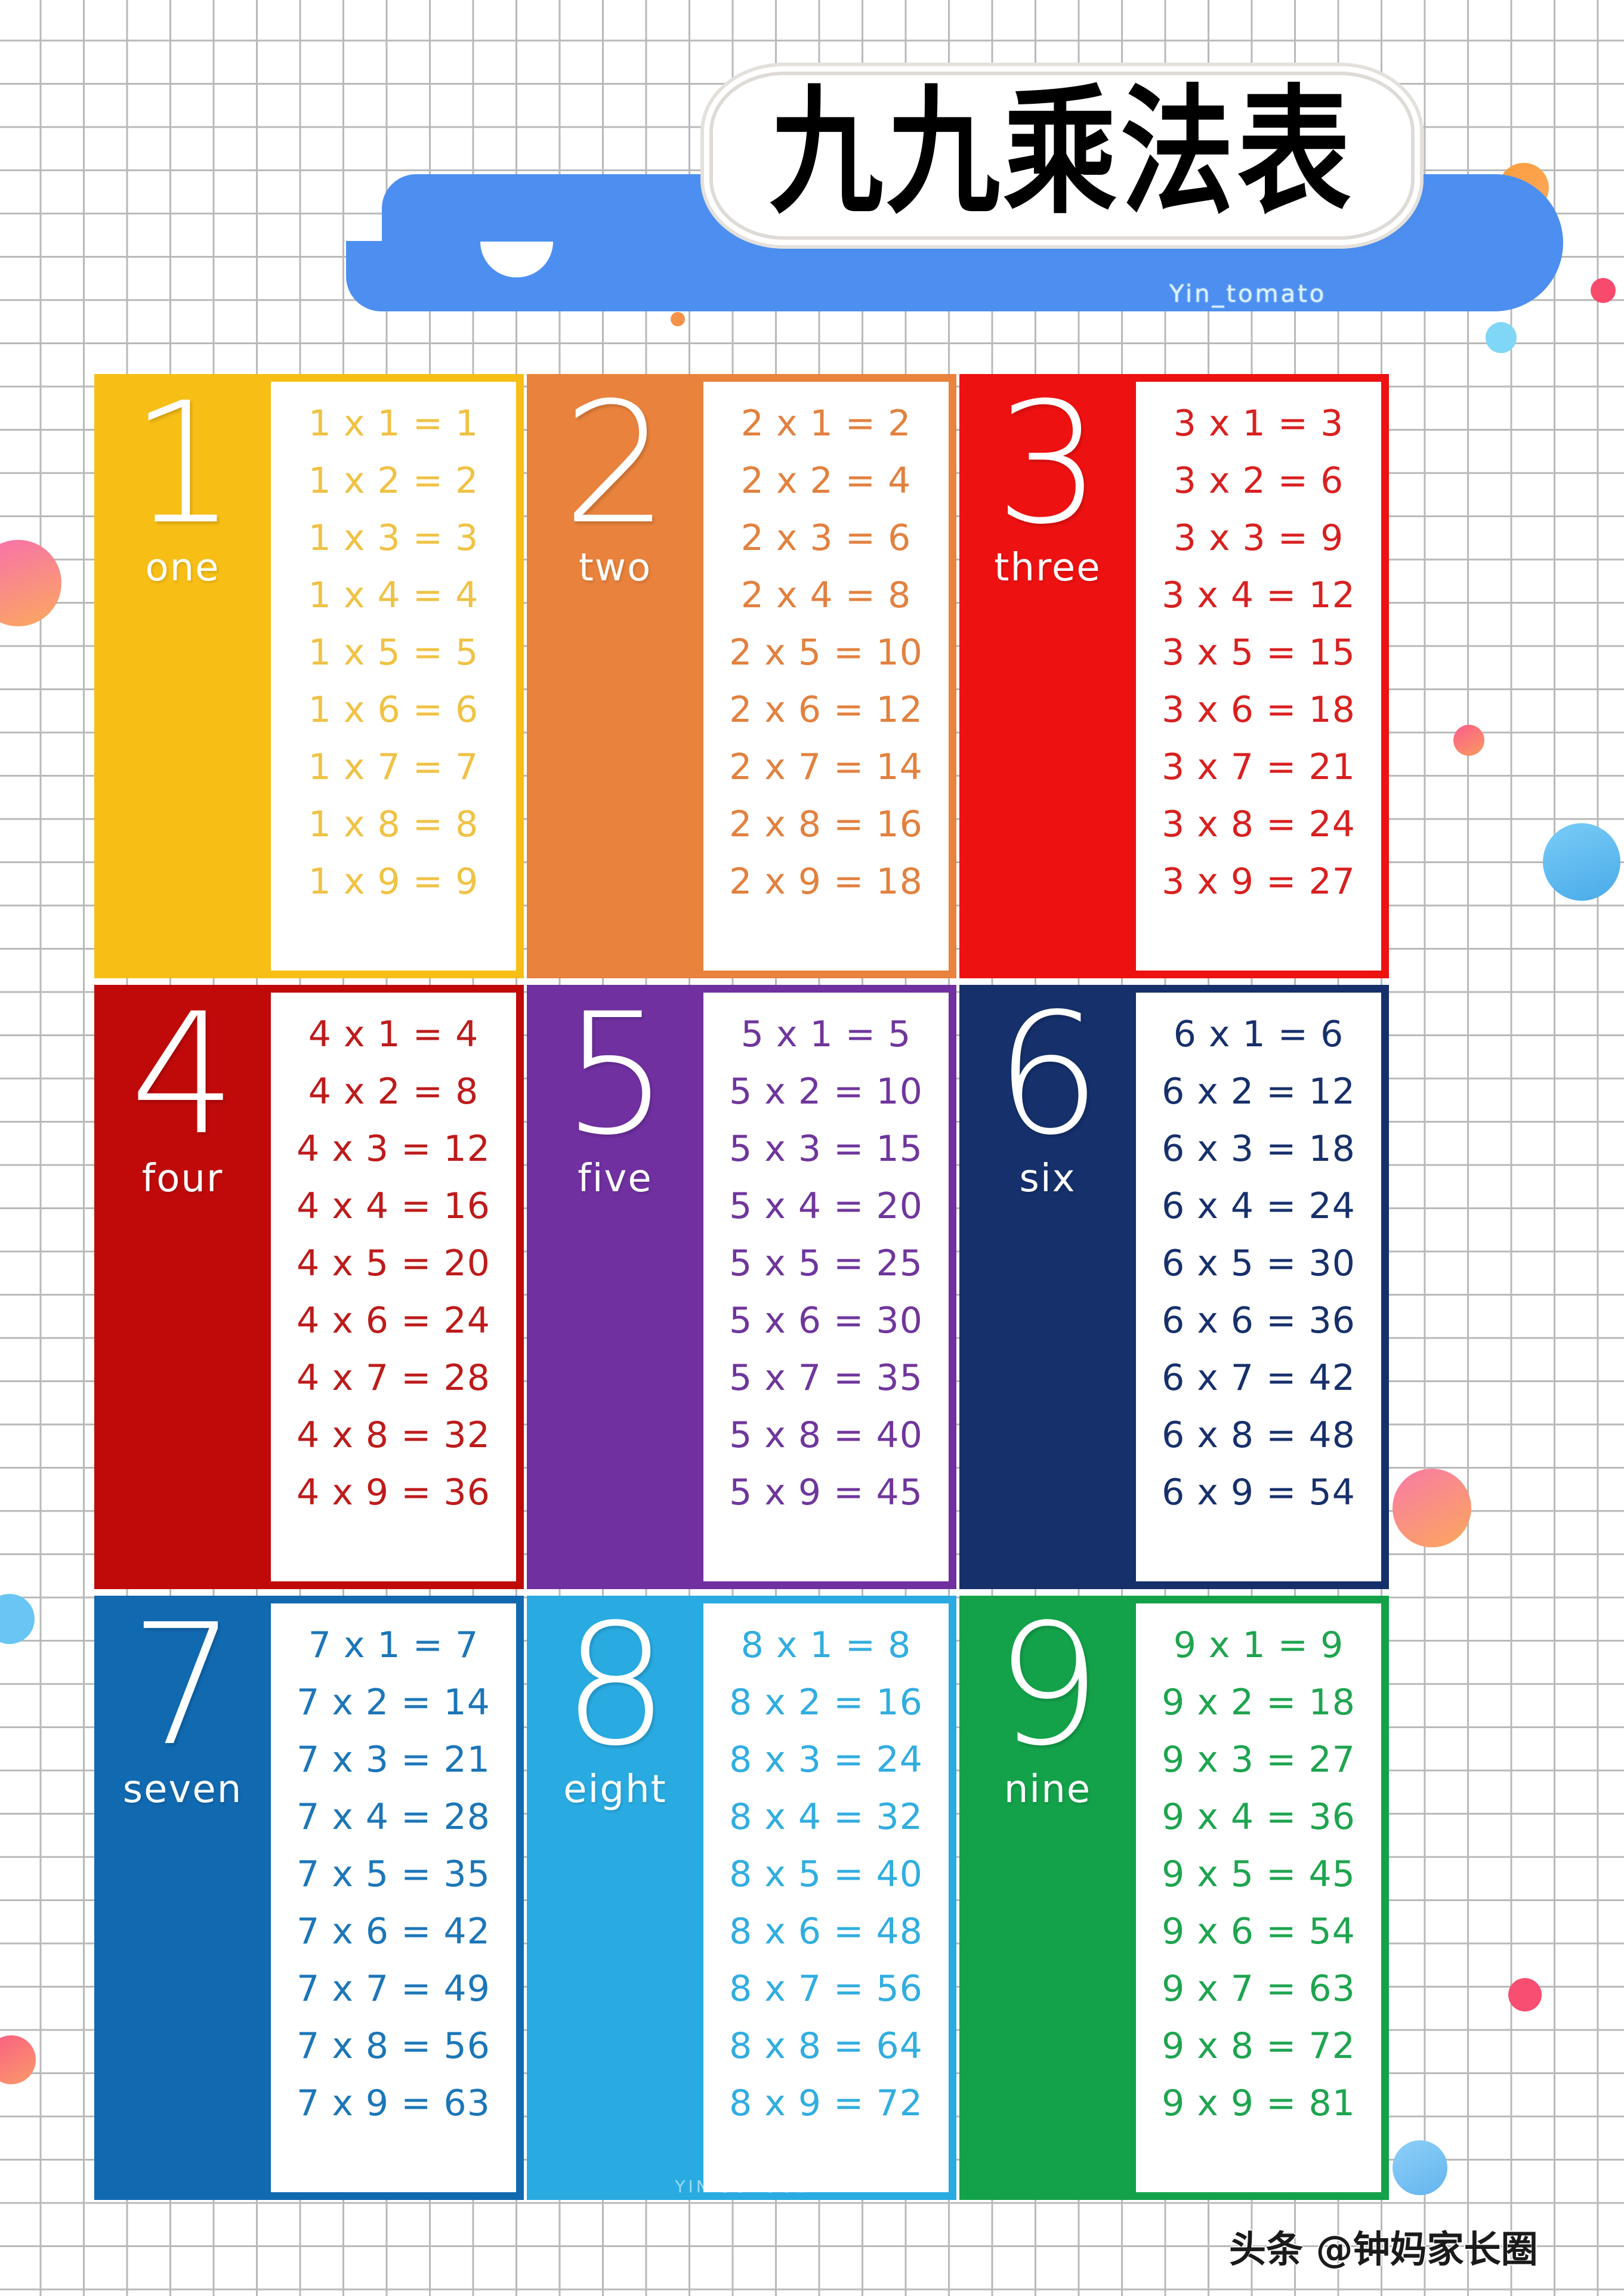 Image resolution: width=1624 pixels, height=2296 pixels. Describe the element at coordinates (615, 568) in the screenshot. I see `card-number-word: two` at that location.